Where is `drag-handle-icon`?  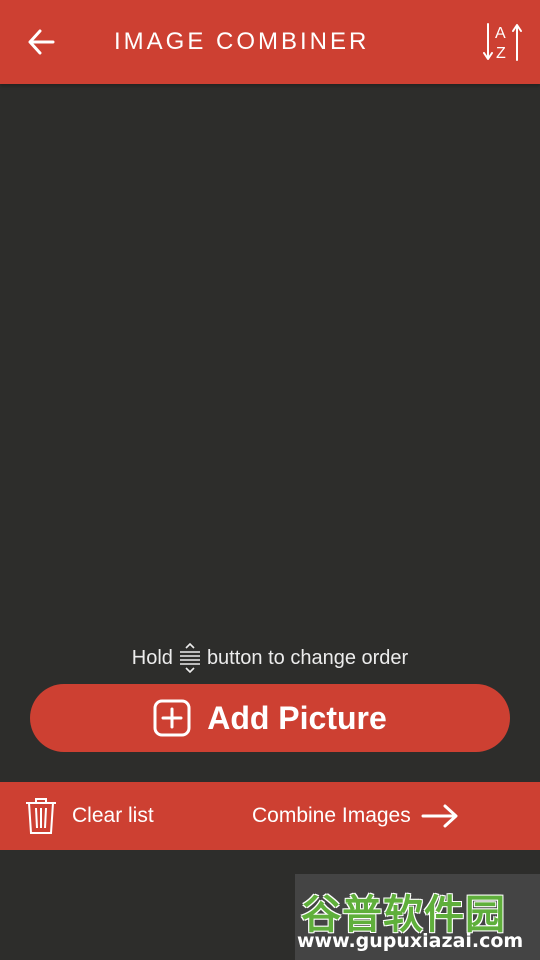
drag-handle-icon is located at coordinates (190, 658).